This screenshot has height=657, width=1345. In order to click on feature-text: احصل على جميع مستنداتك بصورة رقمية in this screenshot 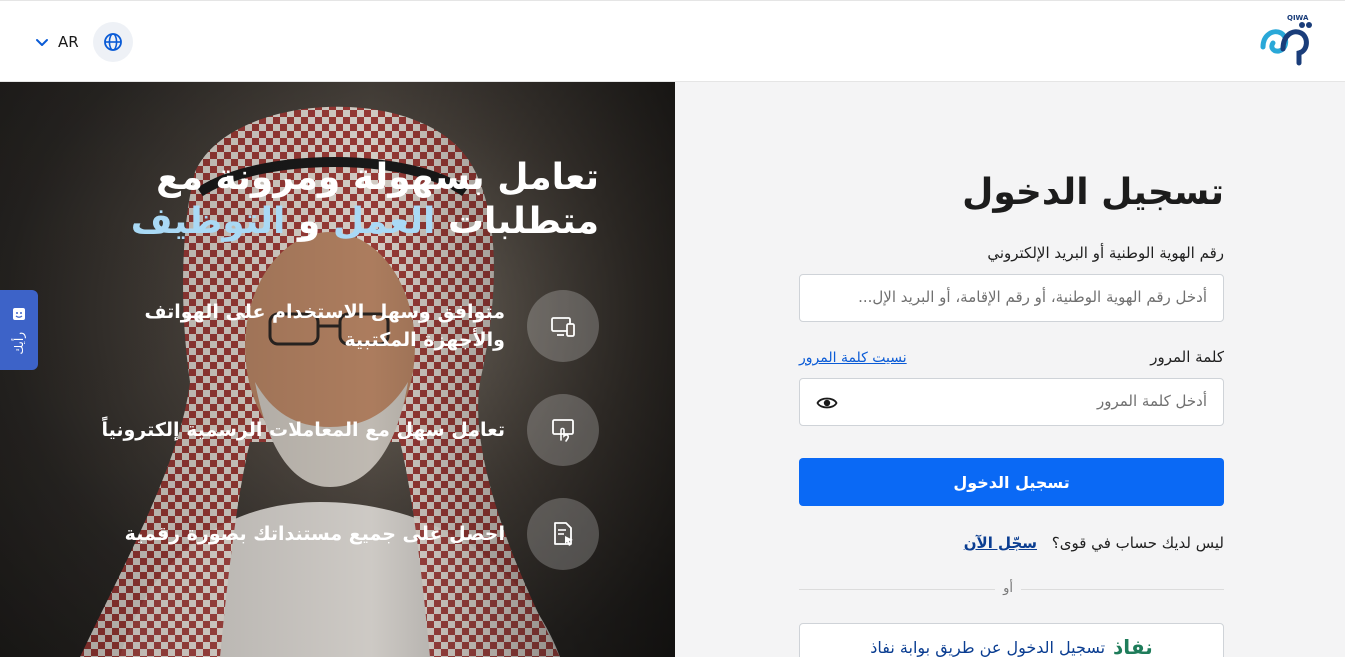, I will do `click(315, 534)`.